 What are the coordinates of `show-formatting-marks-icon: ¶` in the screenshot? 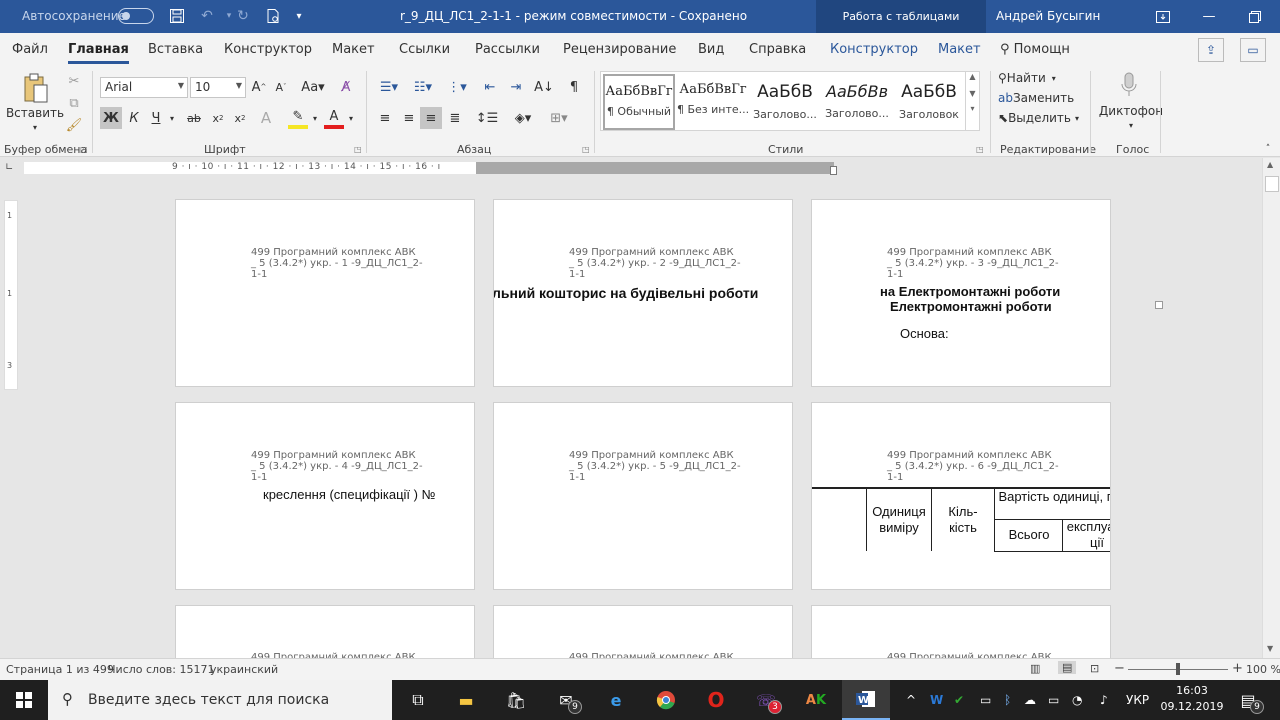 It's located at (574, 87).